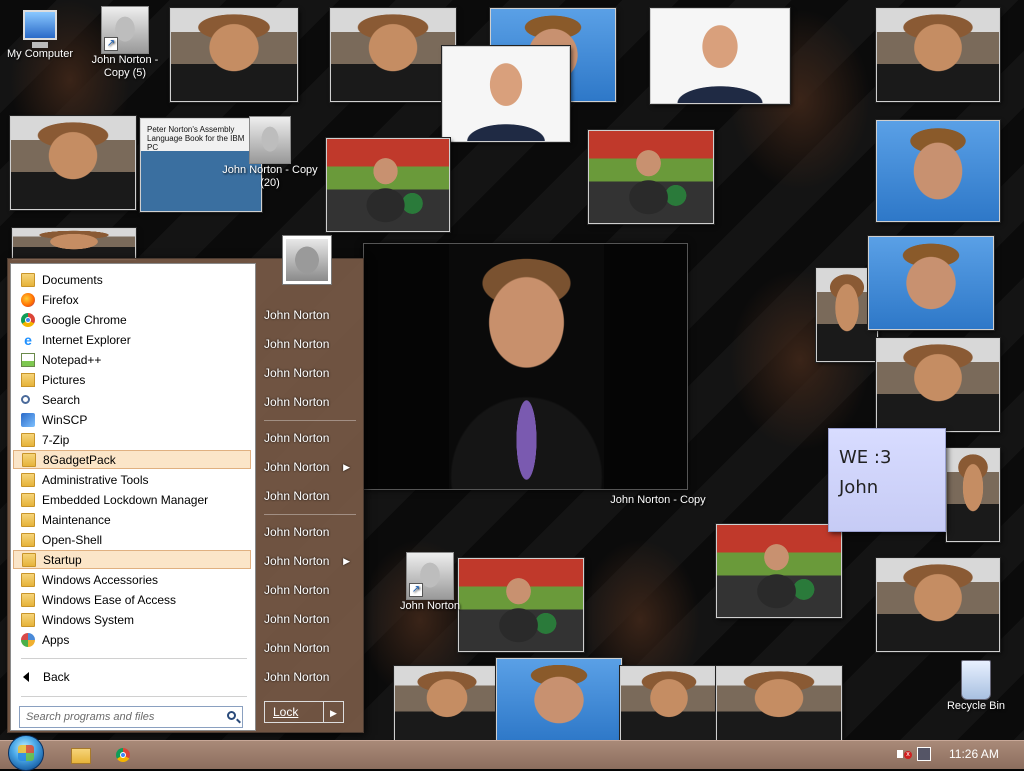  Describe the element at coordinates (887, 480) in the screenshot. I see `sticky-note: WE :3 John` at that location.